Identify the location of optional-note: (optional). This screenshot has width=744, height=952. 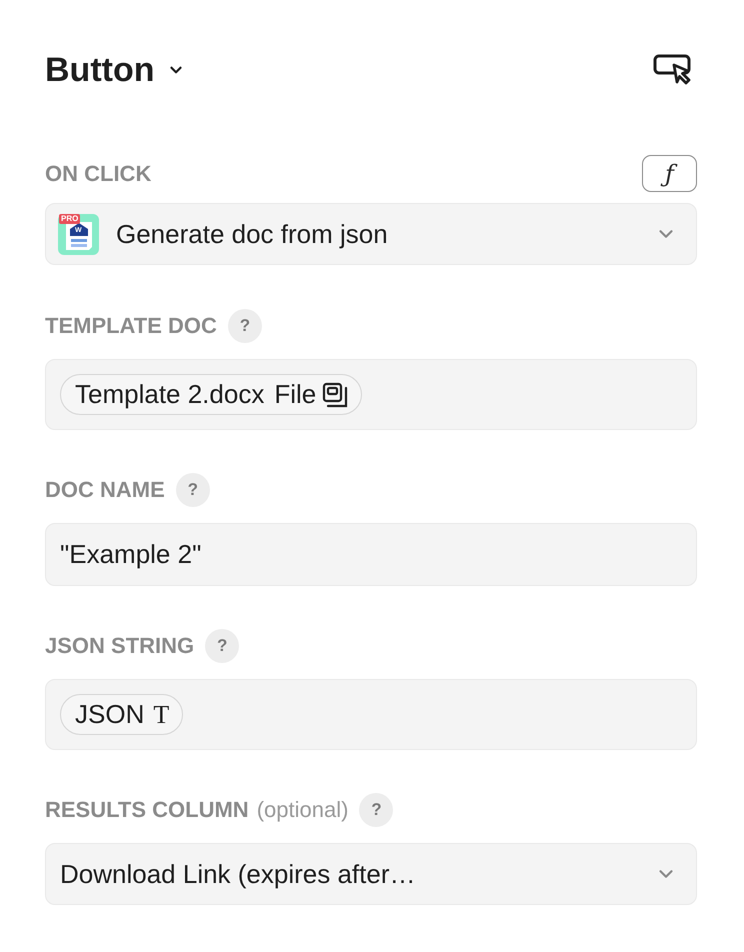
(302, 810).